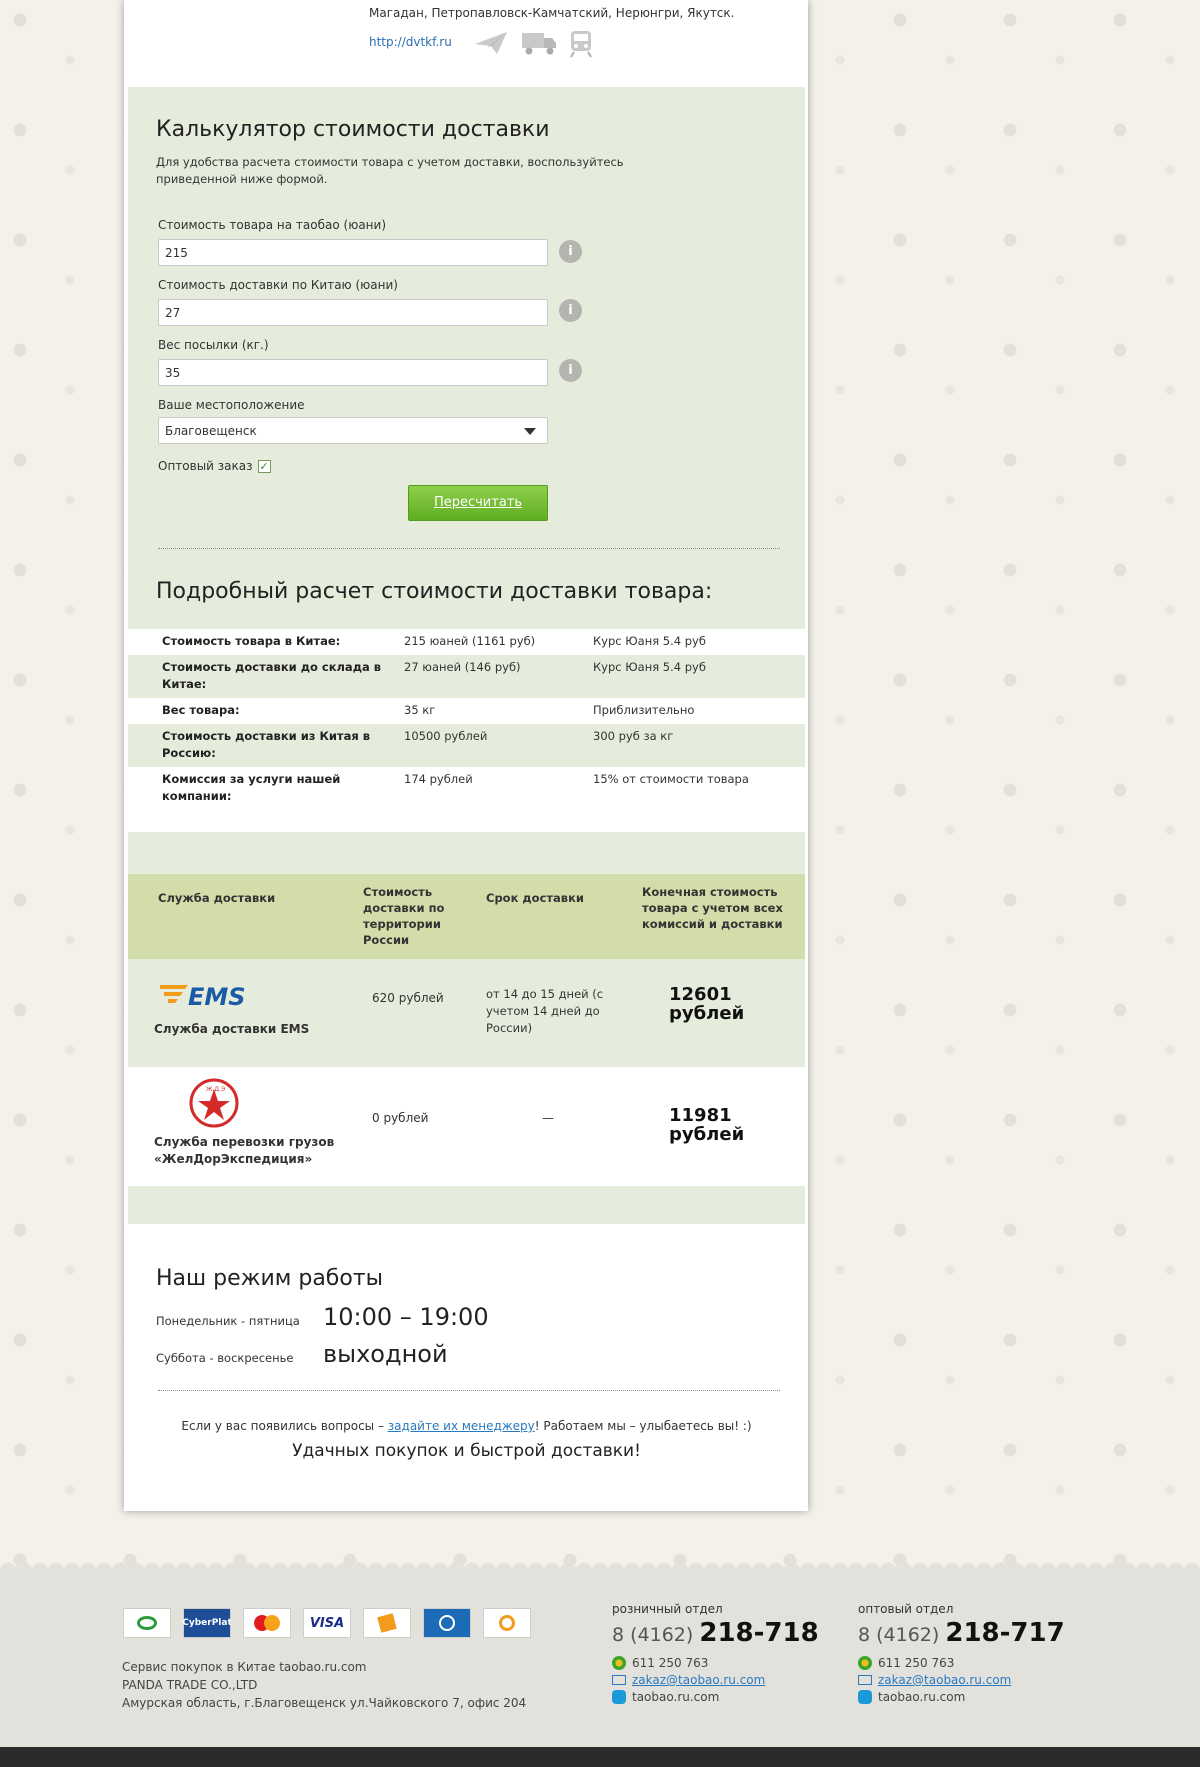  What do you see at coordinates (270, 1278) in the screenshot?
I see `hours-title: Наш режим работы` at bounding box center [270, 1278].